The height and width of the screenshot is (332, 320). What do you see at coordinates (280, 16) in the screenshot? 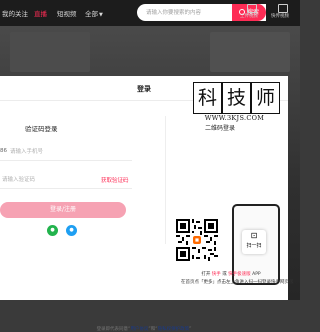
I see `quick-upload-link: 快传视频` at bounding box center [280, 16].